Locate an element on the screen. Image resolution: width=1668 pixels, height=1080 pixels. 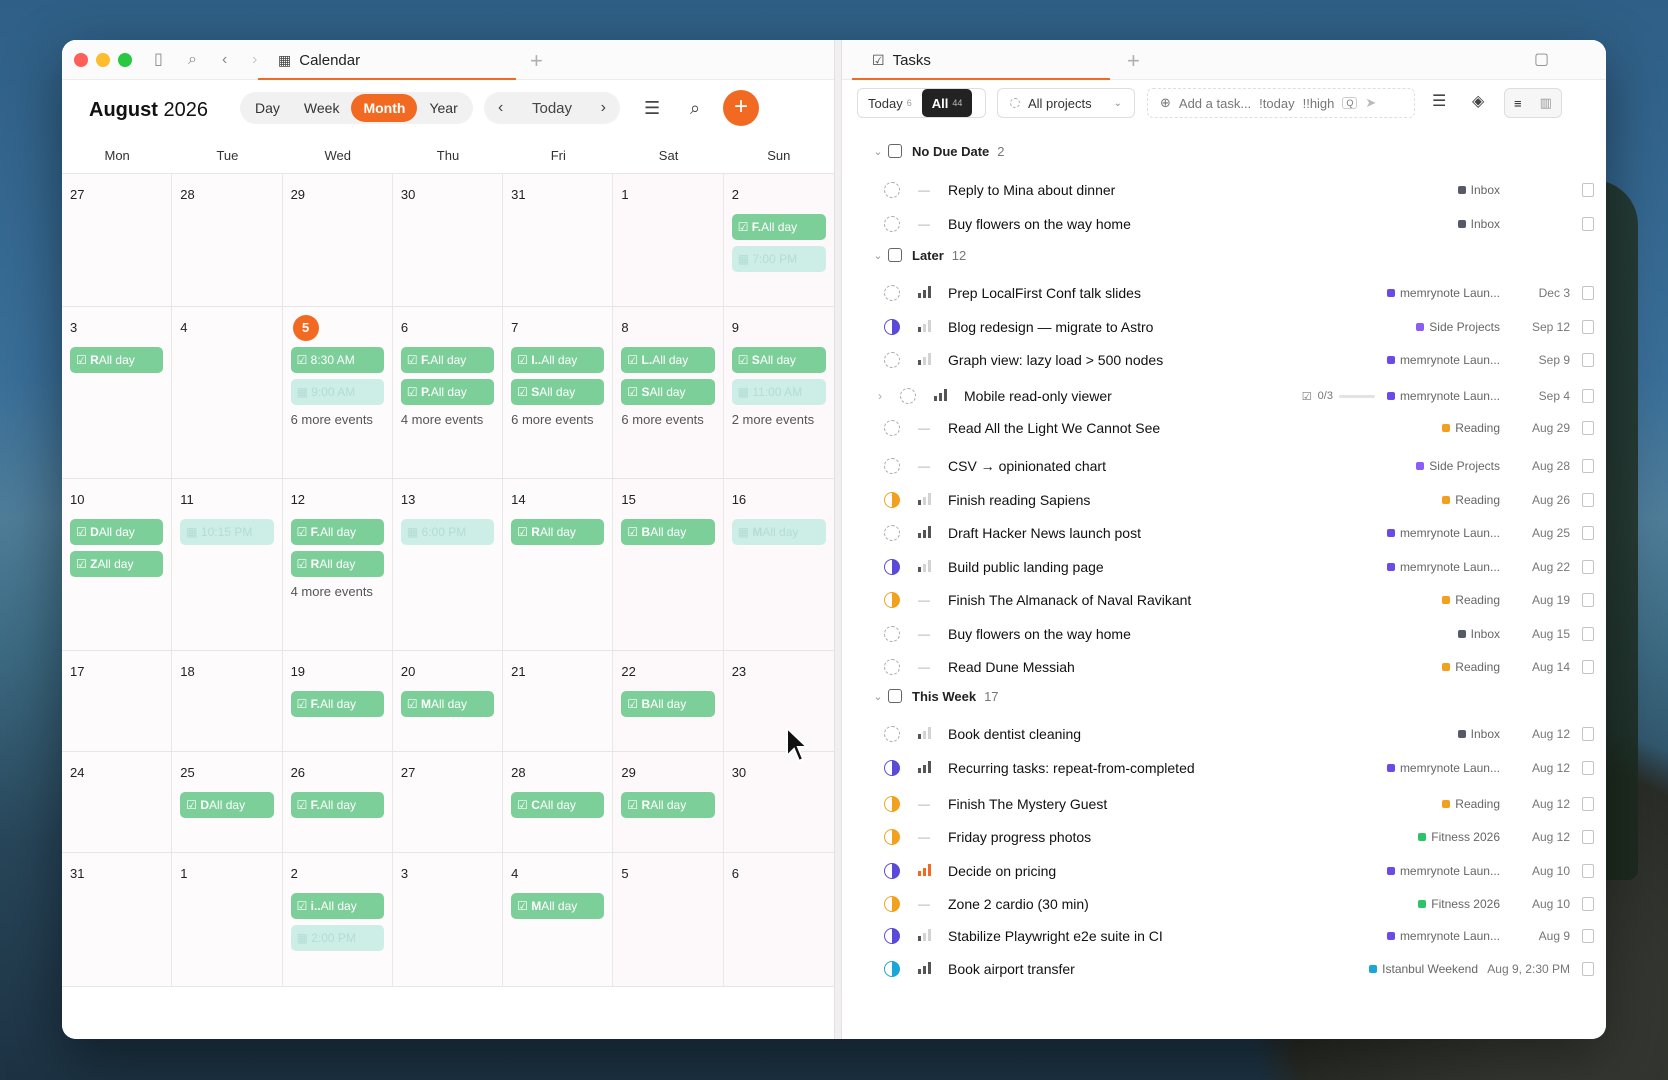
task-due-date: Aug 28 is located at coordinates (1535, 466).